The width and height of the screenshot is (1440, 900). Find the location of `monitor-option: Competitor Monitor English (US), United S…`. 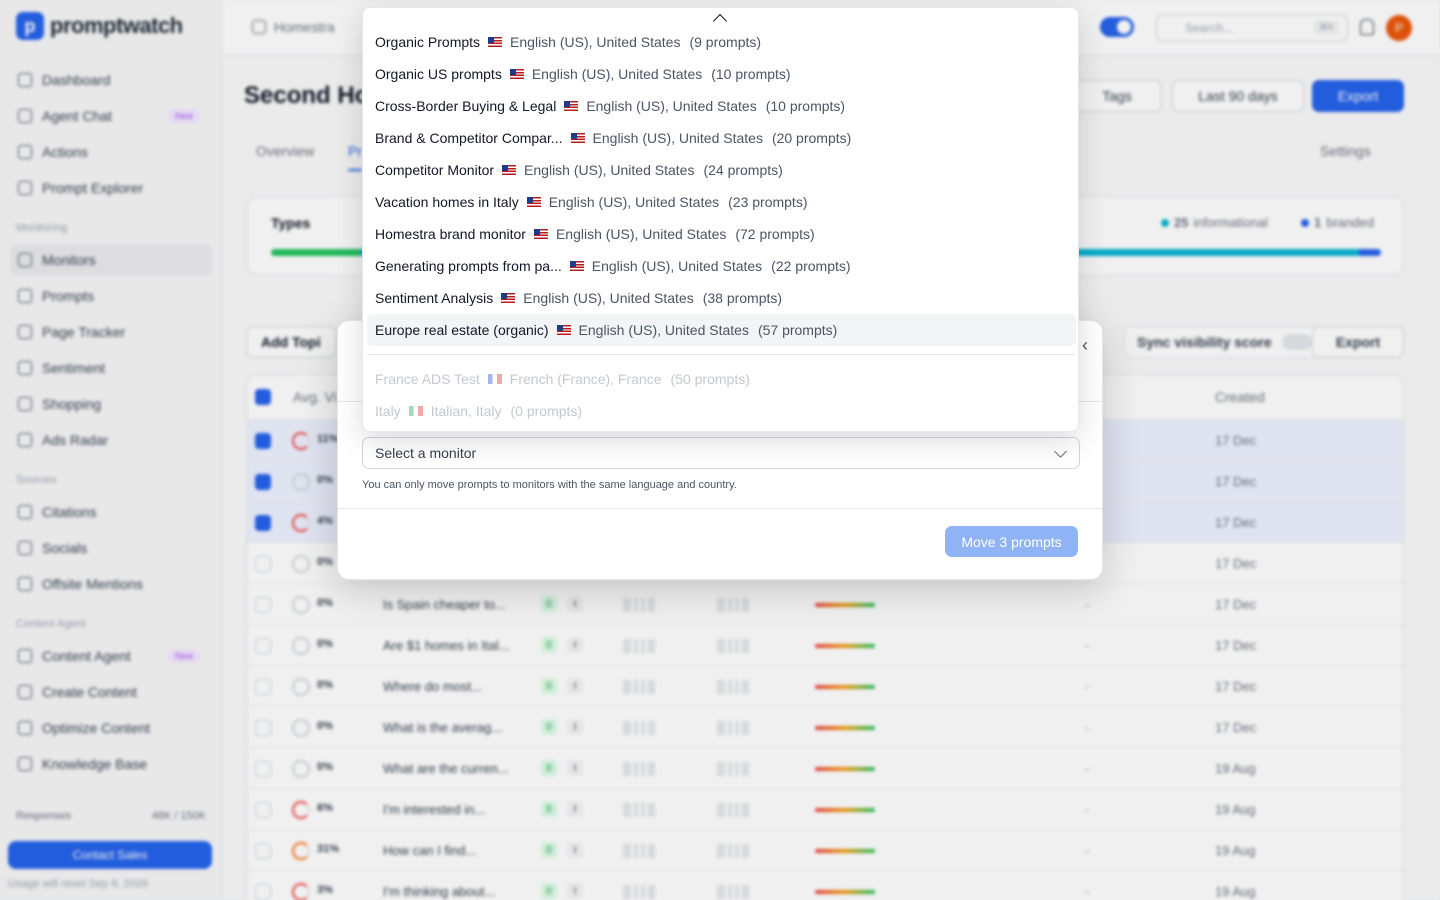

monitor-option: Competitor Monitor English (US), United S… is located at coordinates (721, 170).